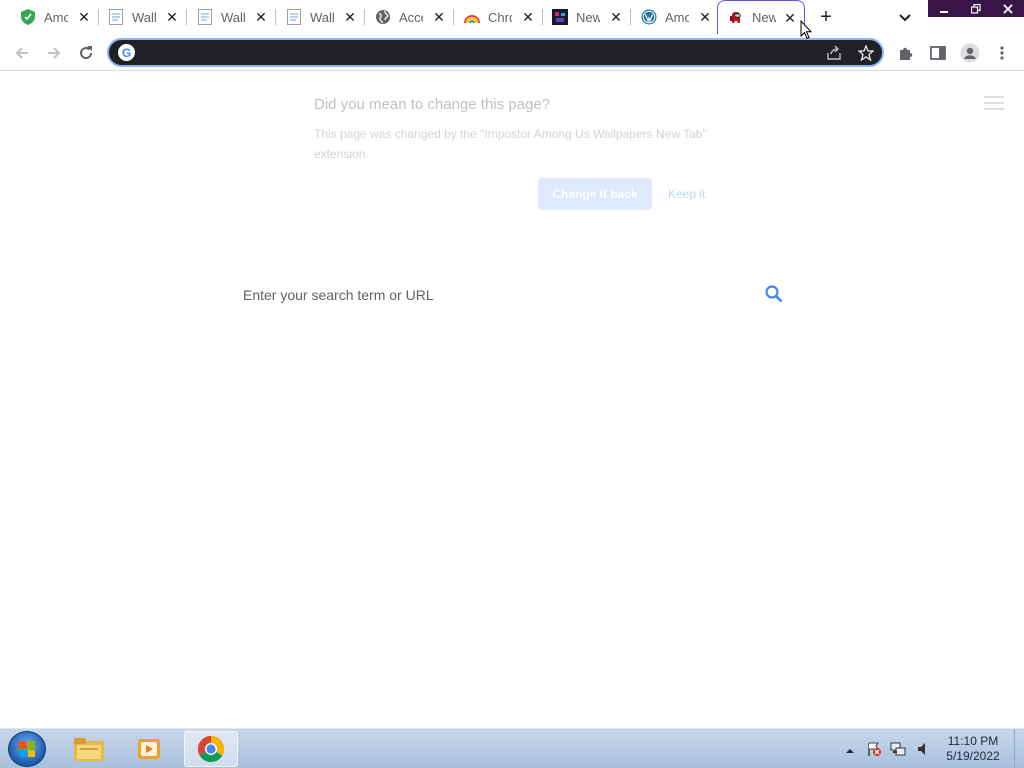 The image size is (1024, 768). What do you see at coordinates (938, 53) in the screenshot?
I see `side-panel-icon` at bounding box center [938, 53].